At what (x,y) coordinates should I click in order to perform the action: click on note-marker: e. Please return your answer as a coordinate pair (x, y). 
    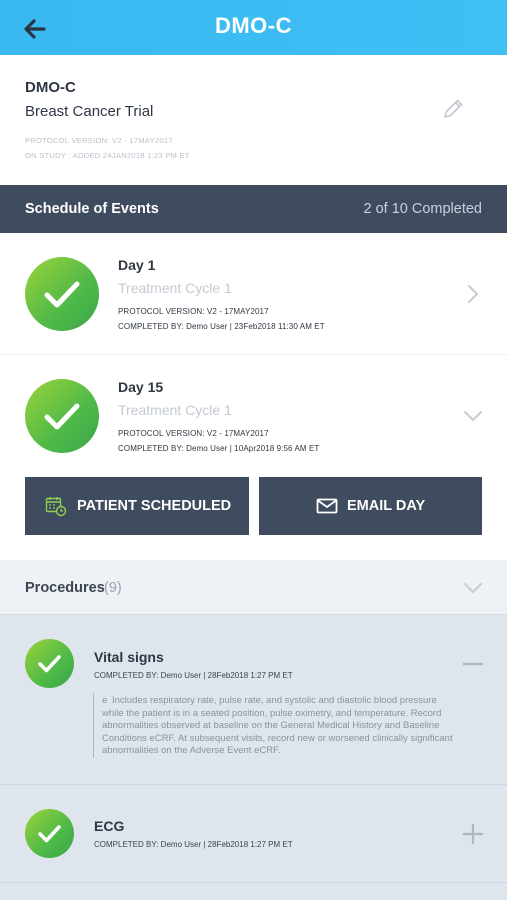
    Looking at the image, I should click on (105, 700).